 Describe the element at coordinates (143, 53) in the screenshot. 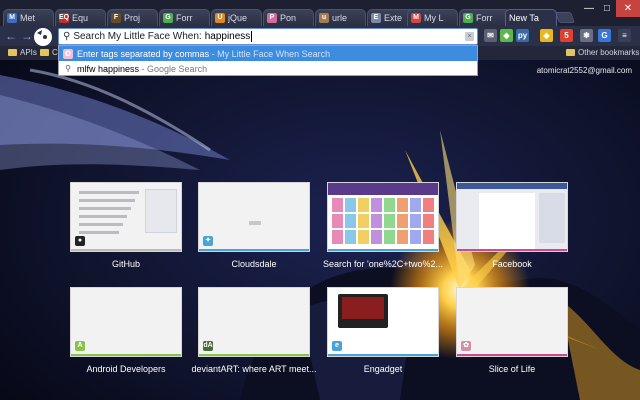

I see `suggestion-main: Enter tags separated by commas` at that location.